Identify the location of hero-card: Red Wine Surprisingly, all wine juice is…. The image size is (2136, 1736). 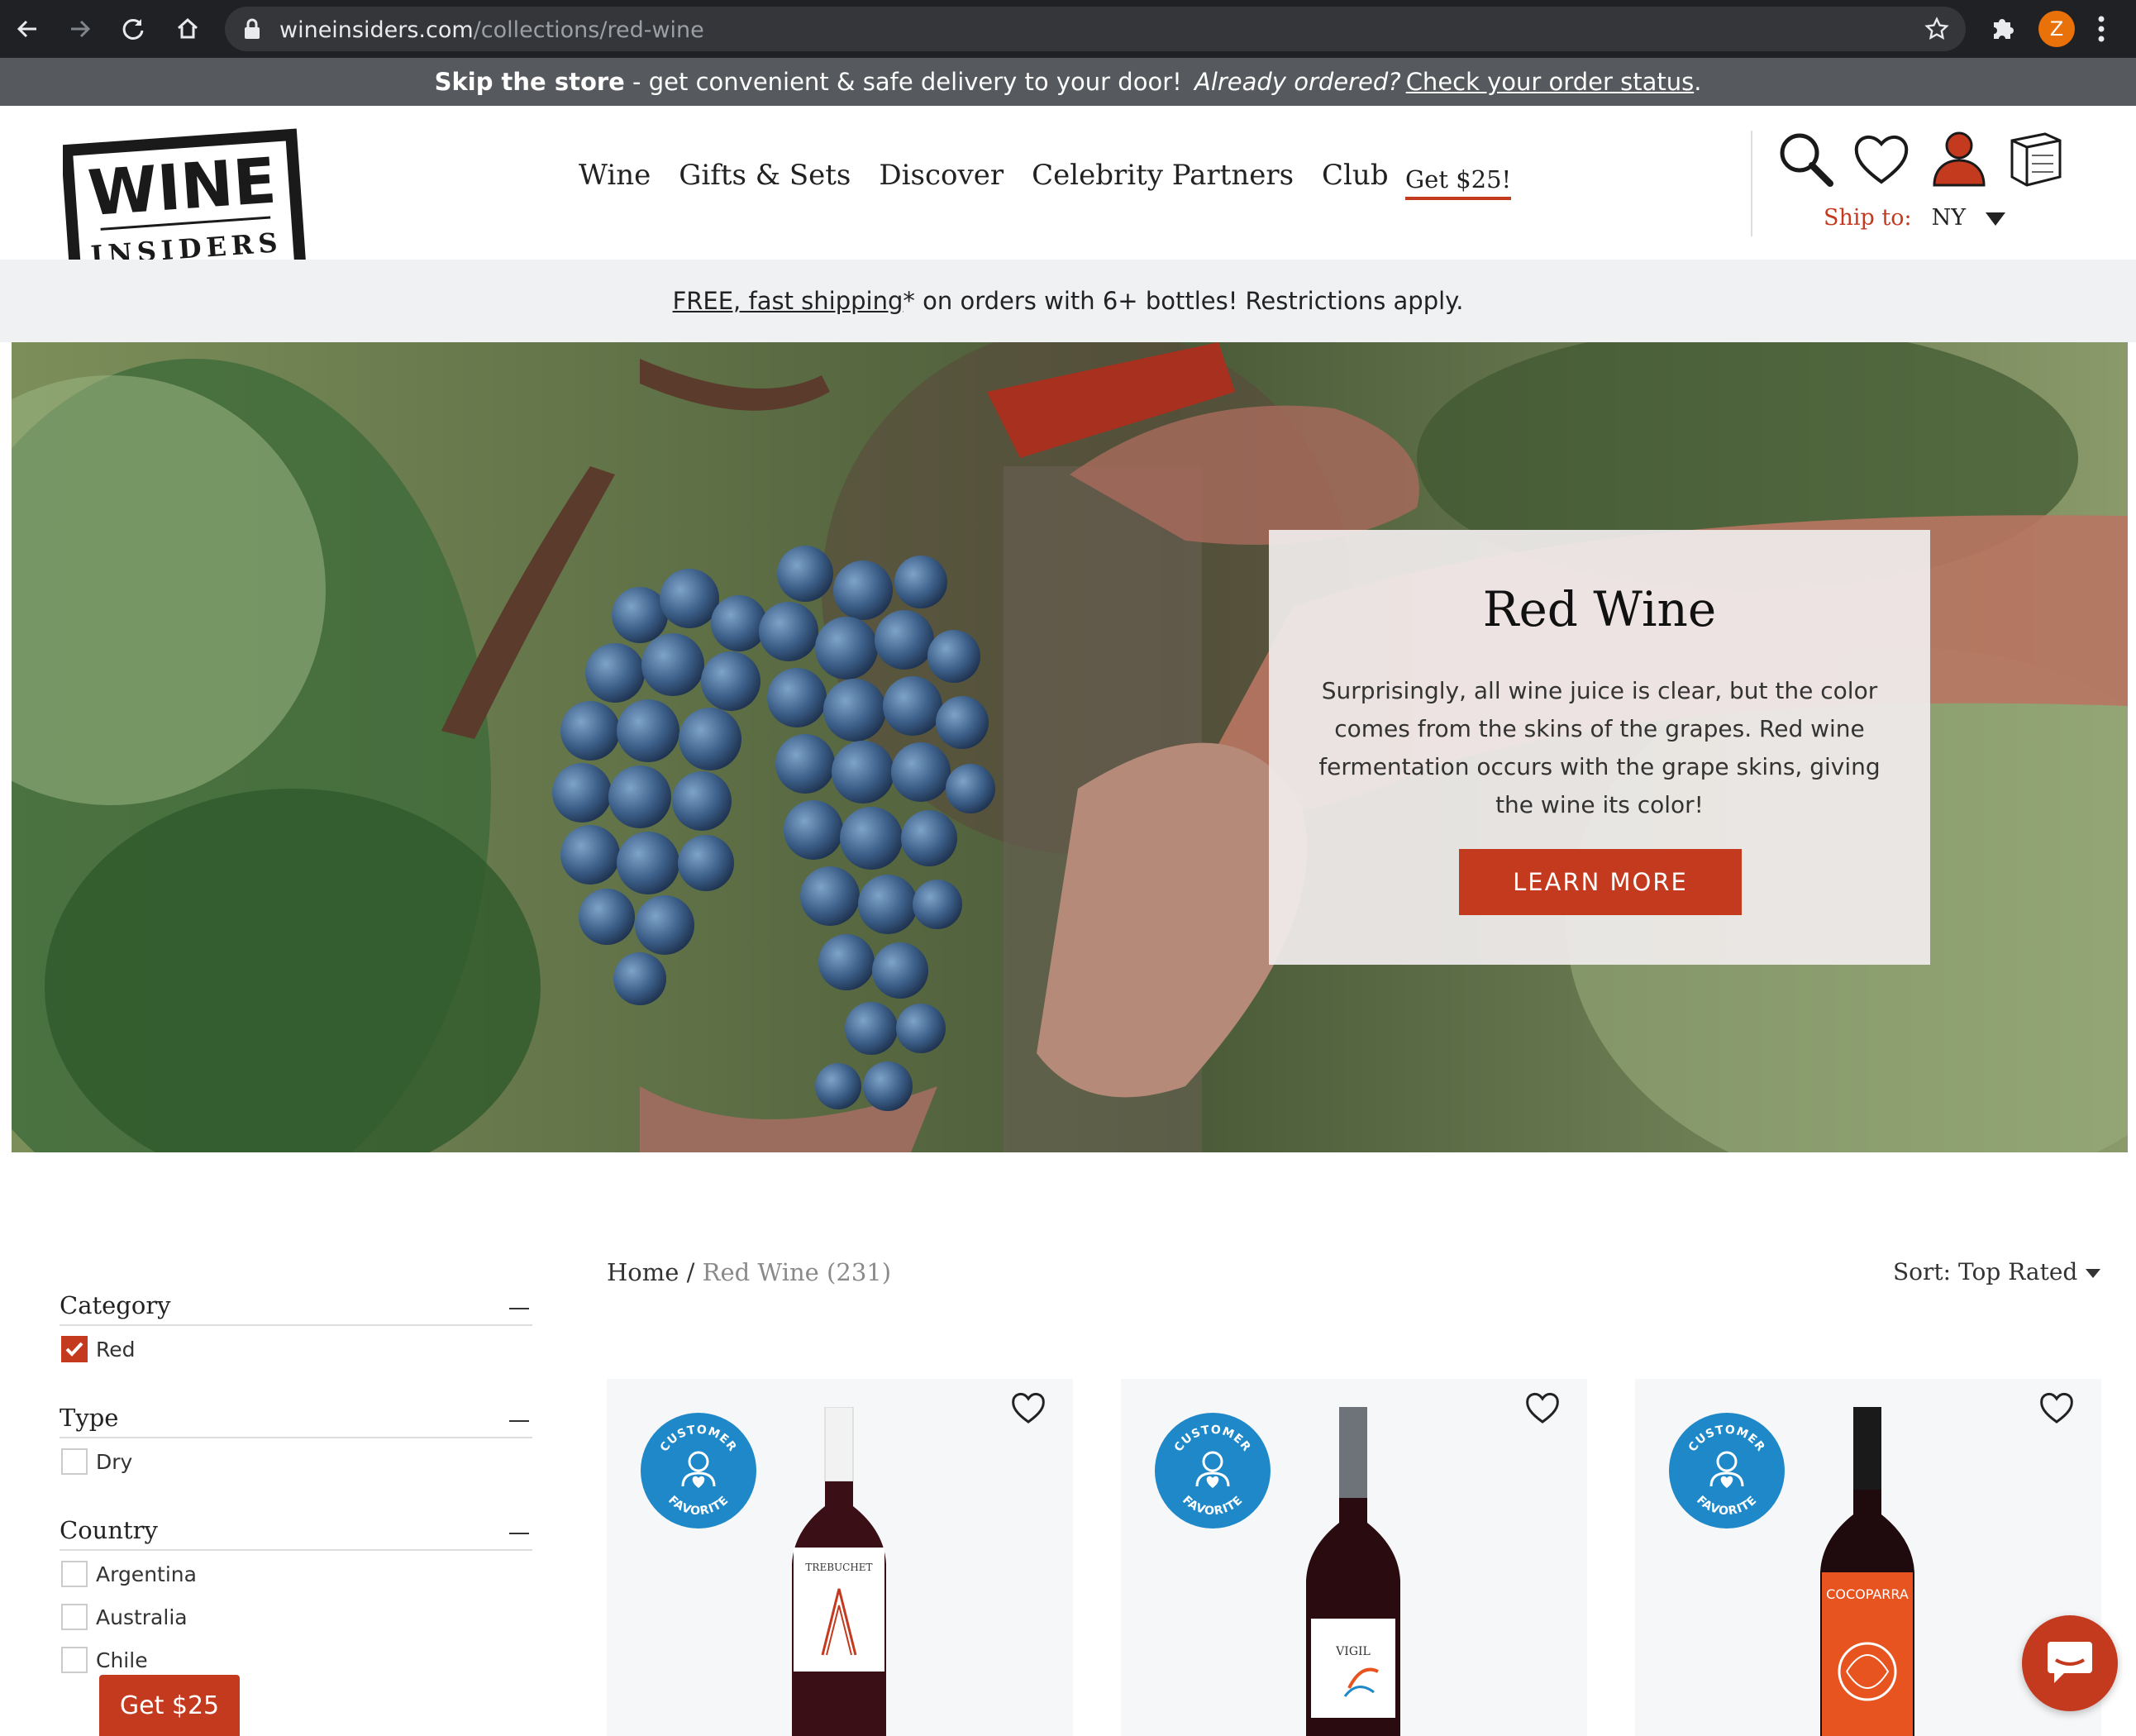
(1599, 747).